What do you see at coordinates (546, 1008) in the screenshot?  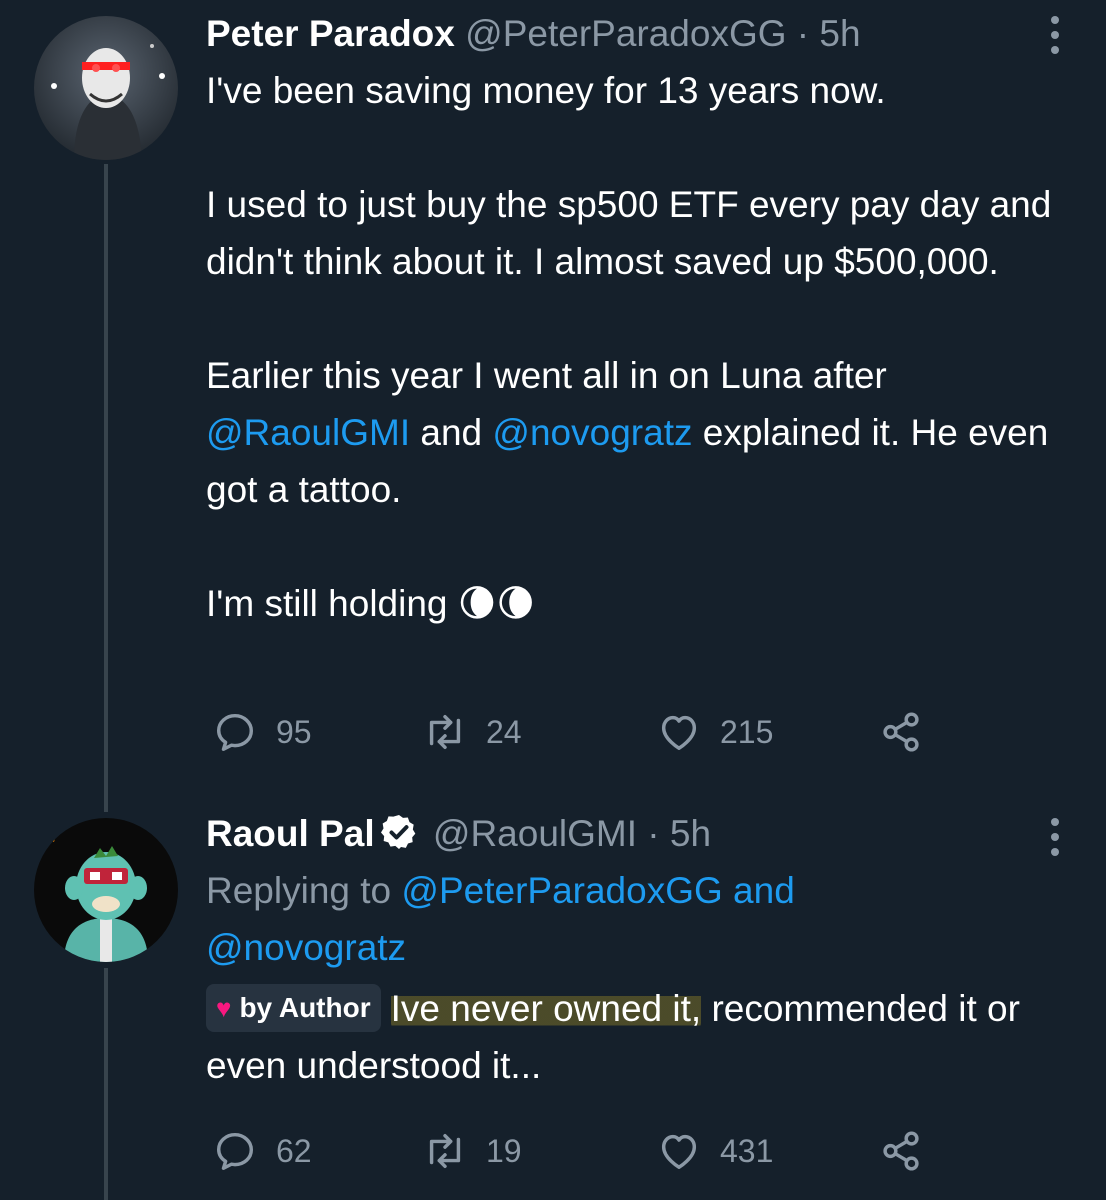 I see `highlighted-text: Ive never owned it,` at bounding box center [546, 1008].